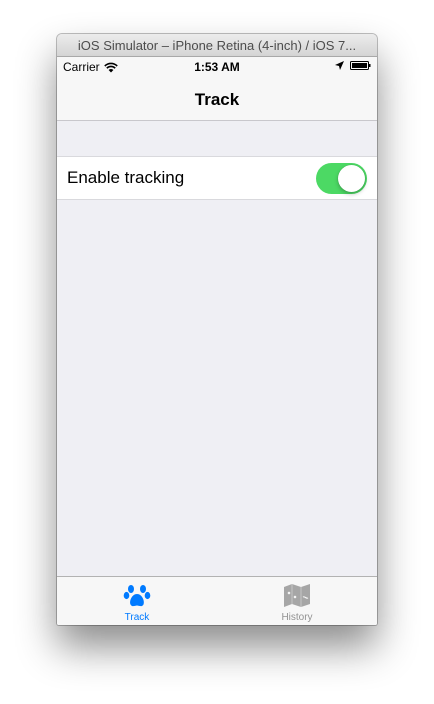 This screenshot has width=434, height=704. I want to click on location-arrow-icon, so click(339, 65).